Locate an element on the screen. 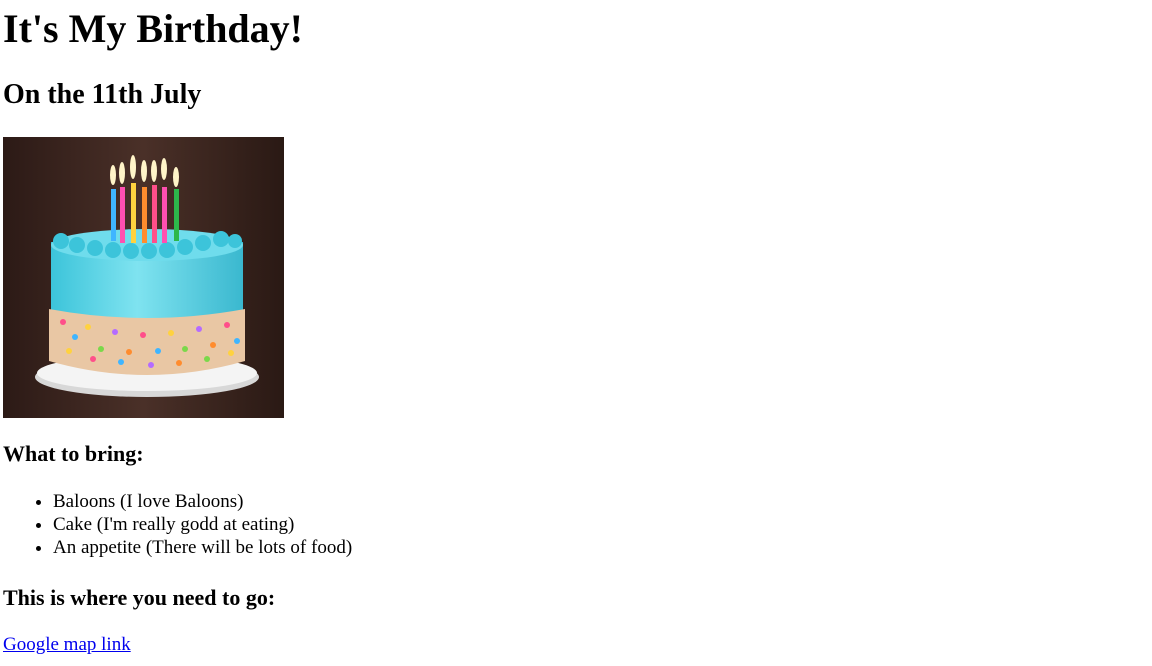 This screenshot has height=666, width=1152. list-item: Cake (I'm really godd at eating) is located at coordinates (202, 524).